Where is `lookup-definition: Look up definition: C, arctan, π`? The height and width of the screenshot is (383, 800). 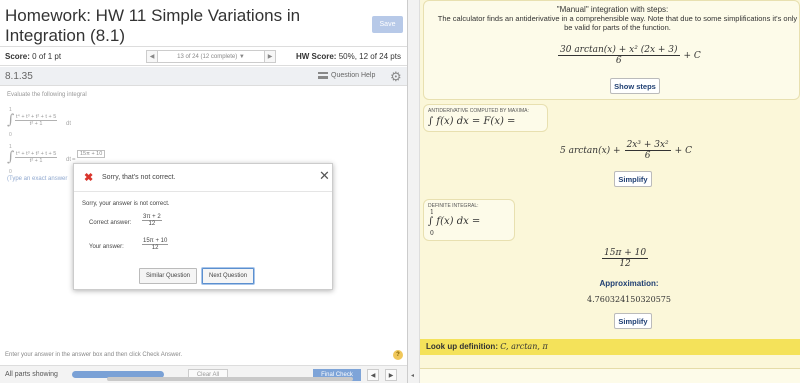 lookup-definition: Look up definition: C, arctan, π is located at coordinates (487, 346).